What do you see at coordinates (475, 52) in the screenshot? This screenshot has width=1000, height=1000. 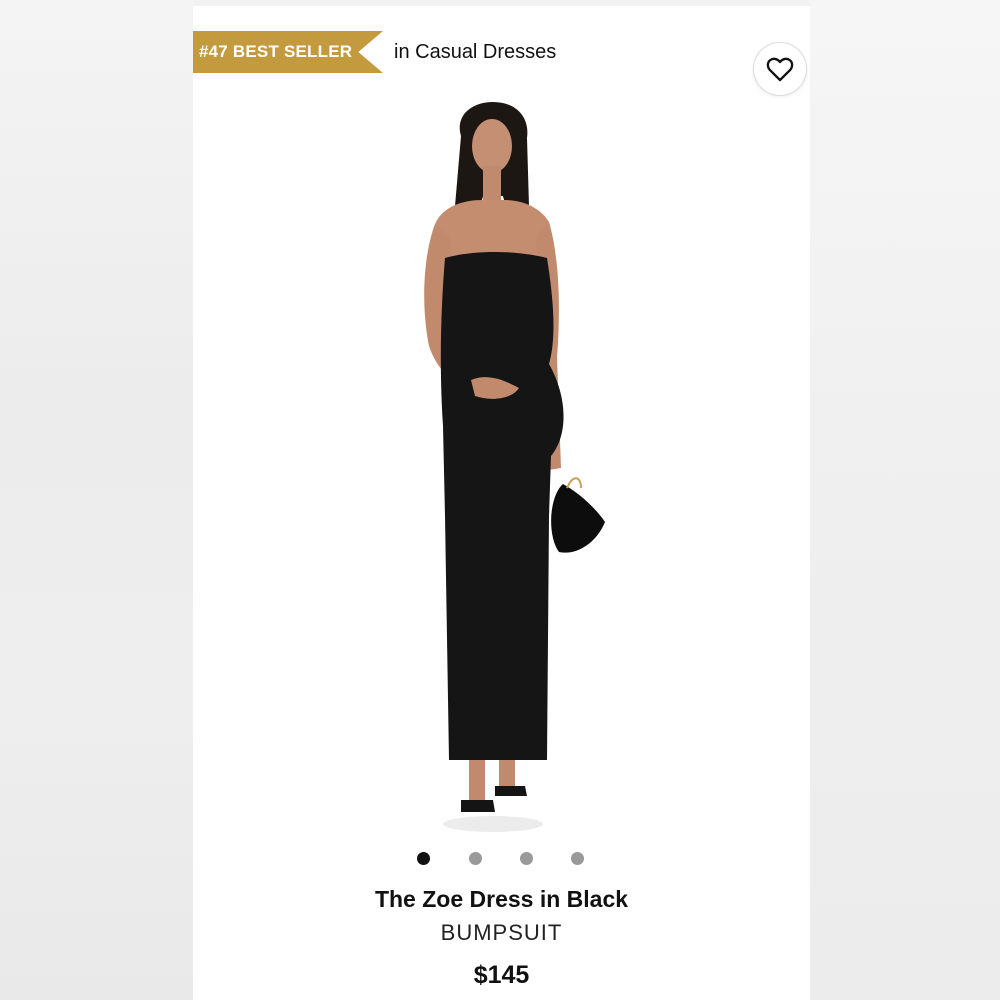 I see `badge-category-link: in Casual Dresses` at bounding box center [475, 52].